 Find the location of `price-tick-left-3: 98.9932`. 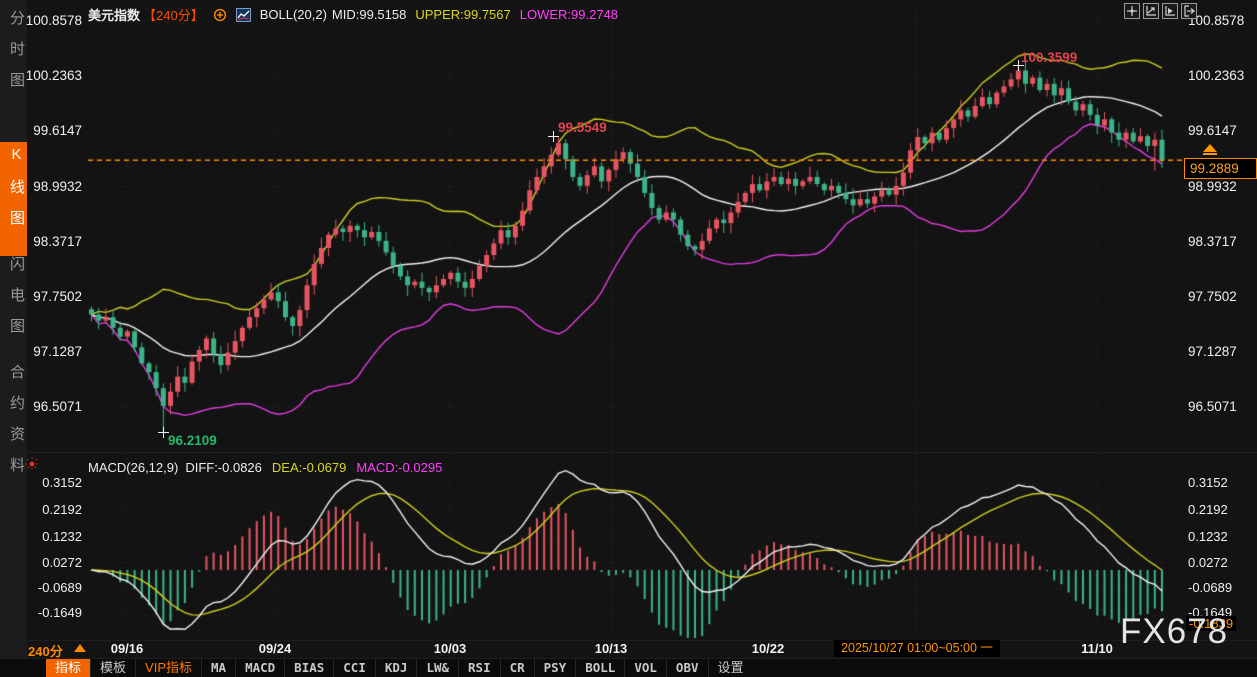

price-tick-left-3: 98.9932 is located at coordinates (57, 186).